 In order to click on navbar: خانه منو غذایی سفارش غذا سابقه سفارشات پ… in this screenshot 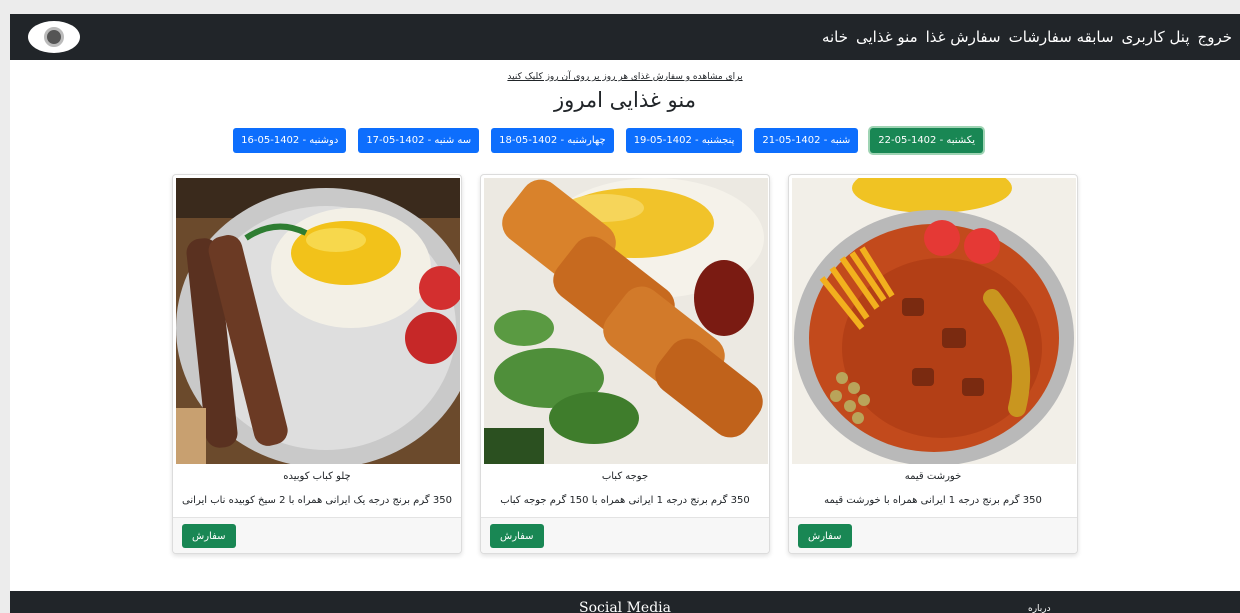, I will do `click(625, 37)`.